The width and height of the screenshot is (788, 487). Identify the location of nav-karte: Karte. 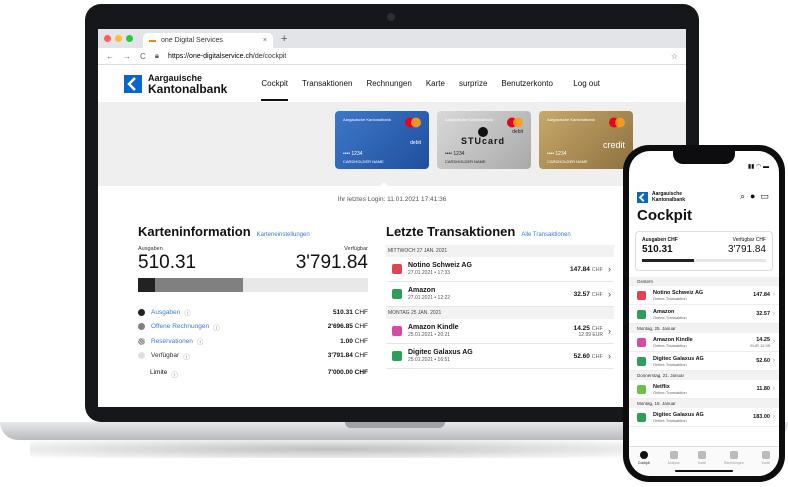
(435, 83).